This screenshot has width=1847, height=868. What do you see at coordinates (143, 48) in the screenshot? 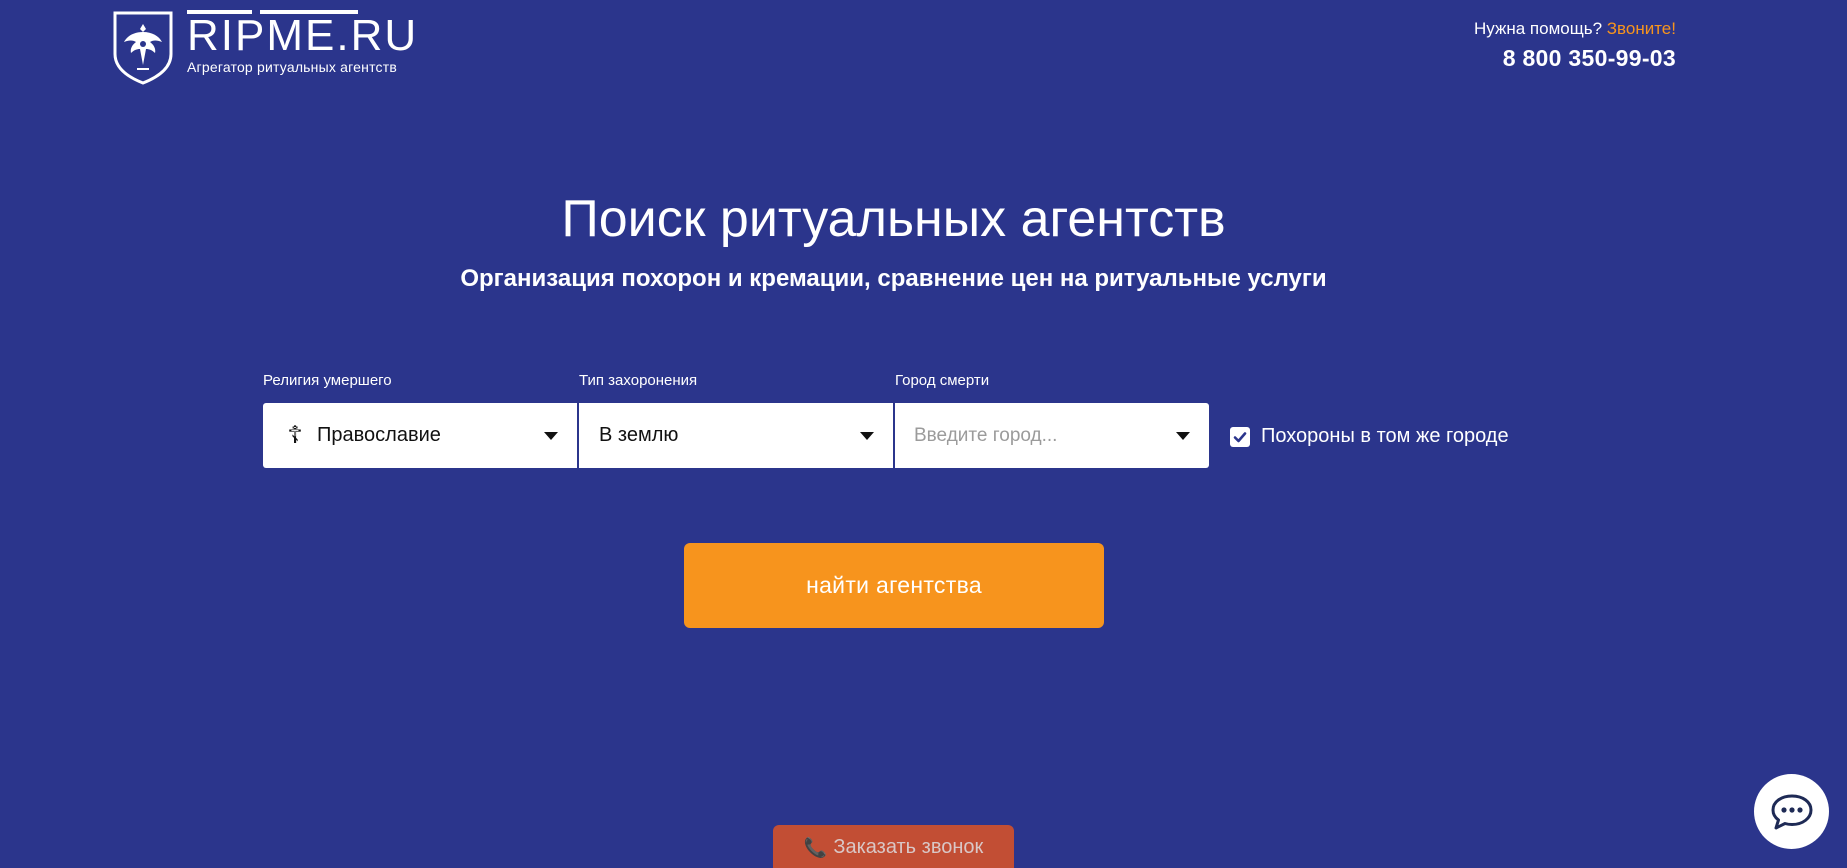
I see `shield-emblem-icon` at bounding box center [143, 48].